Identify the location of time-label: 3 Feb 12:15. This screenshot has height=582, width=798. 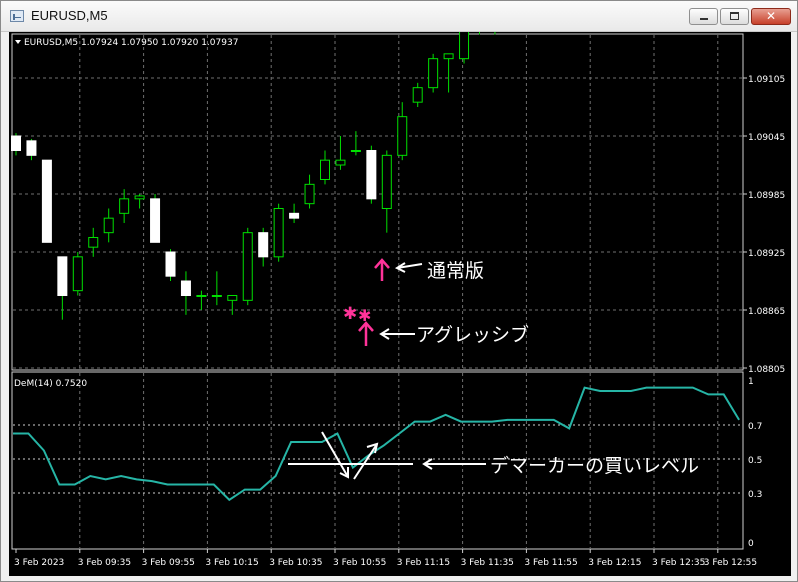
(614, 563).